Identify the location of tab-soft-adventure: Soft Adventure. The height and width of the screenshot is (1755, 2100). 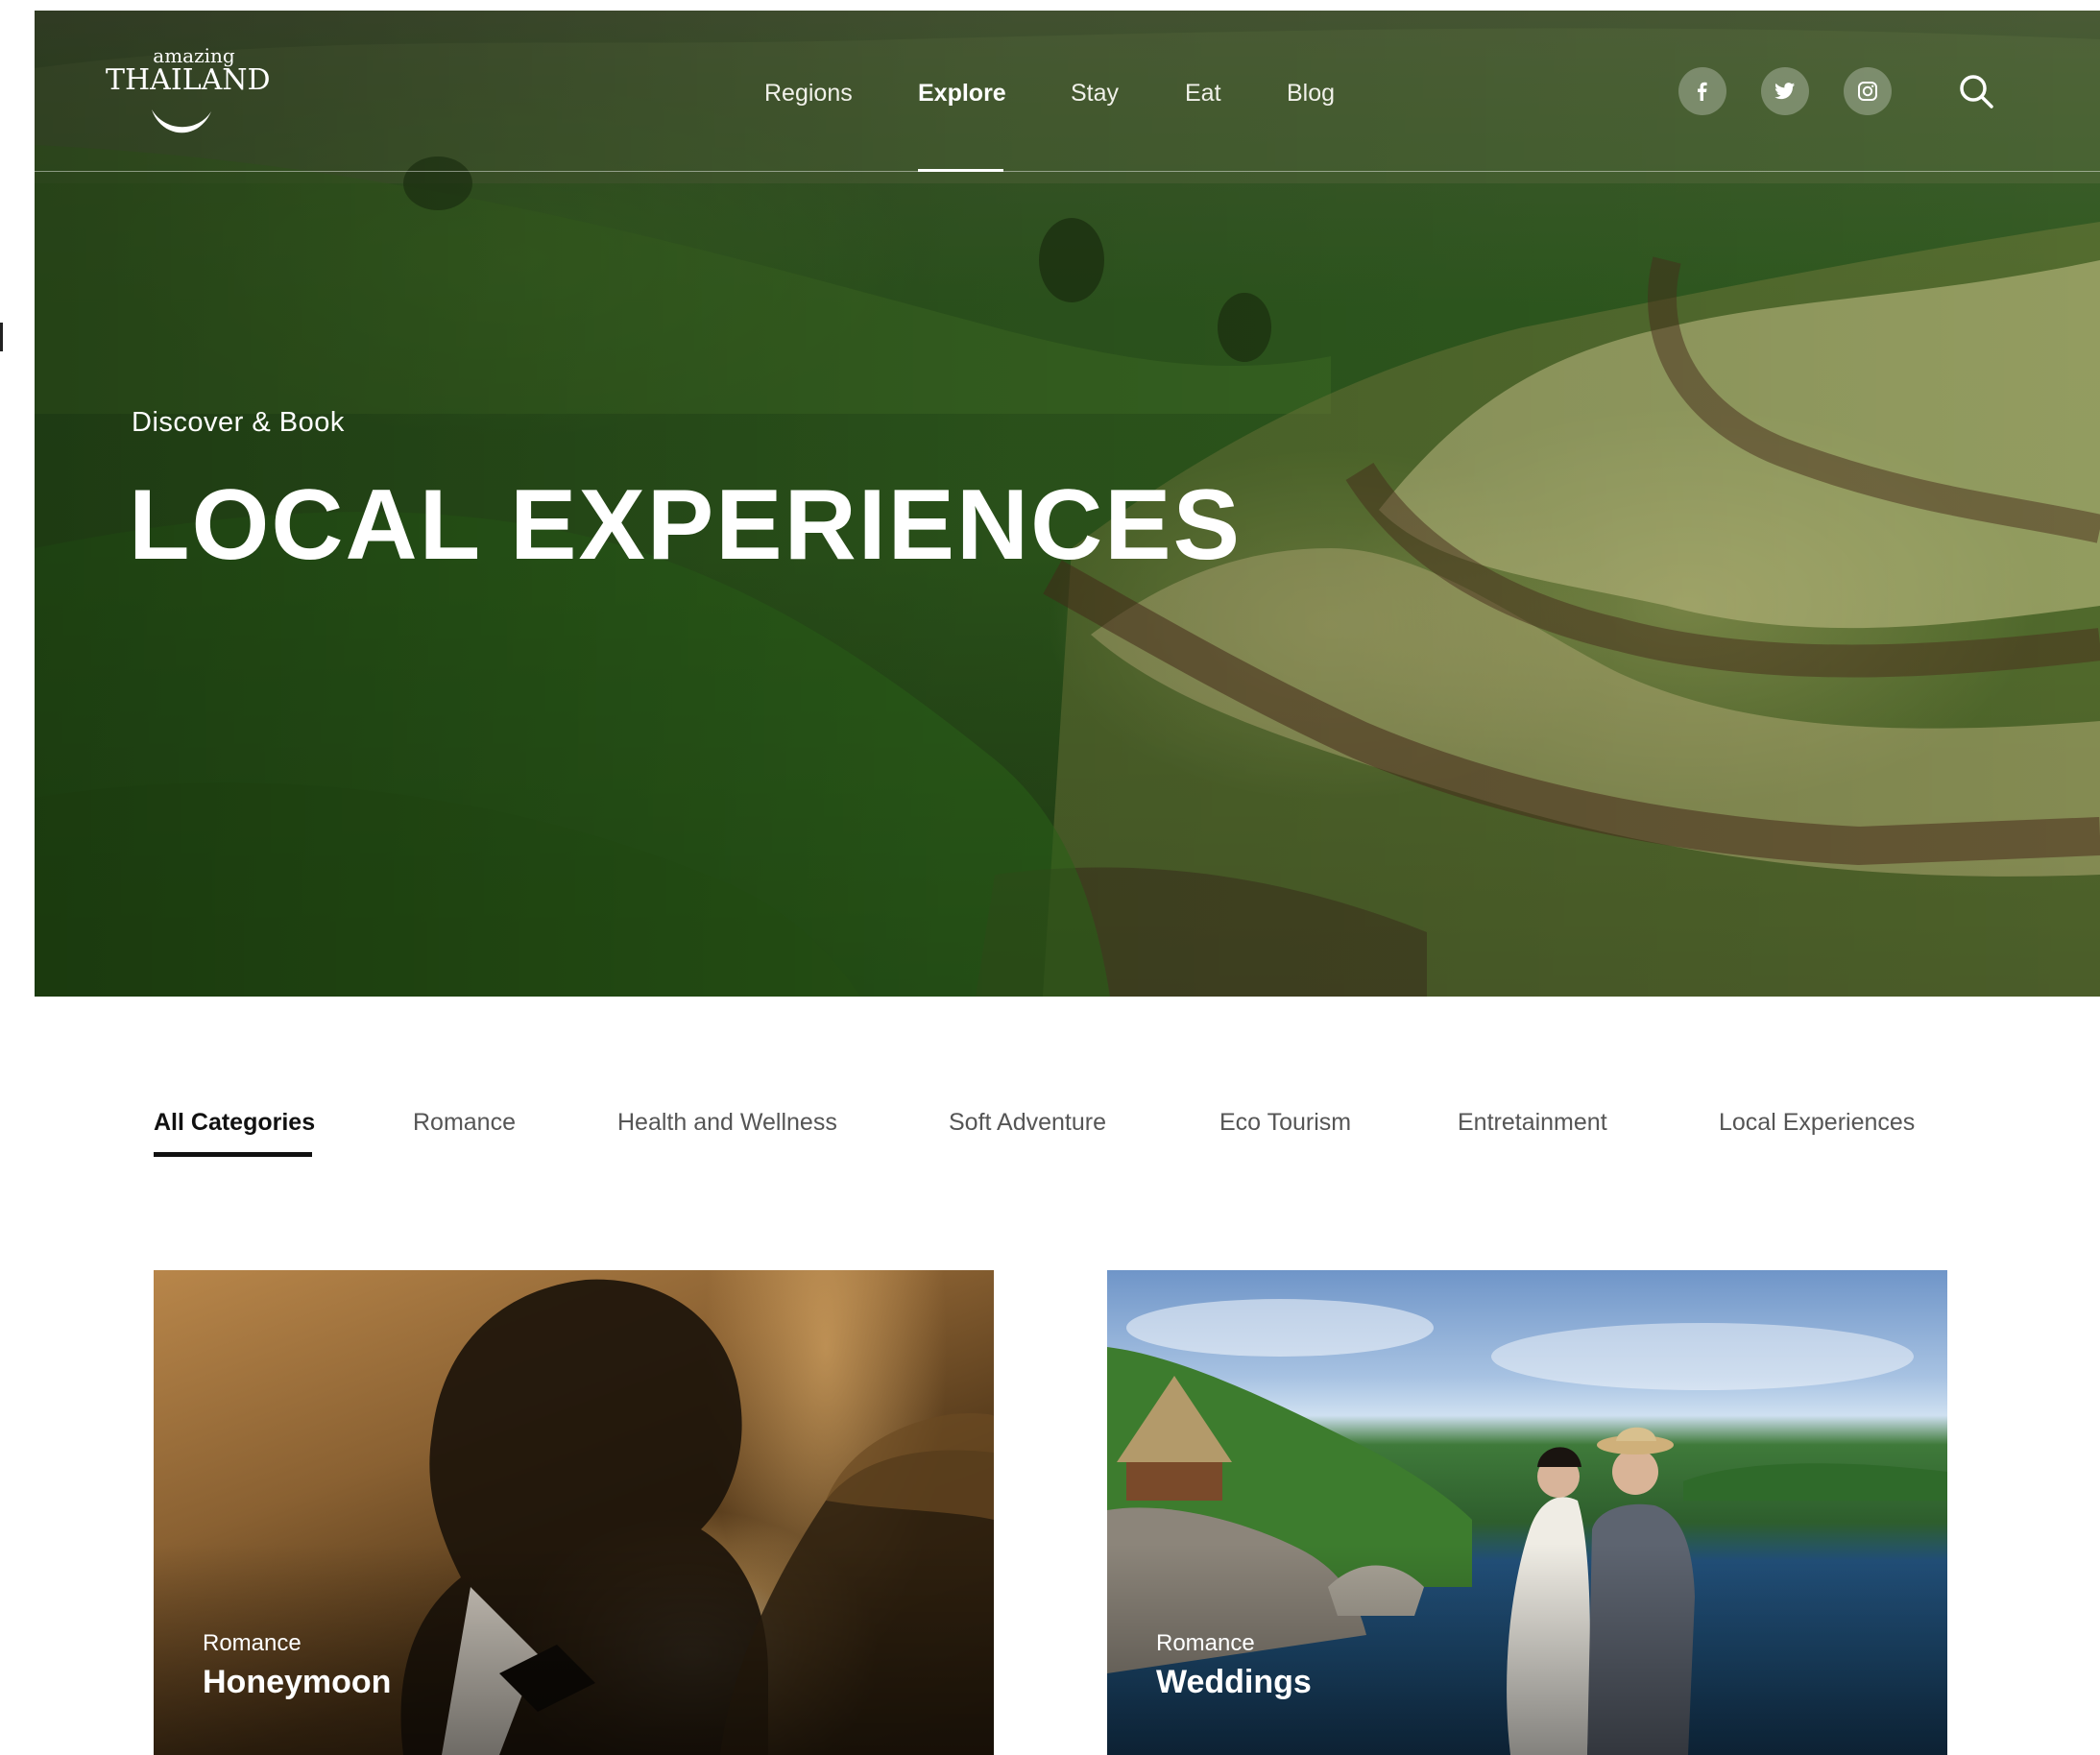
(1027, 1123).